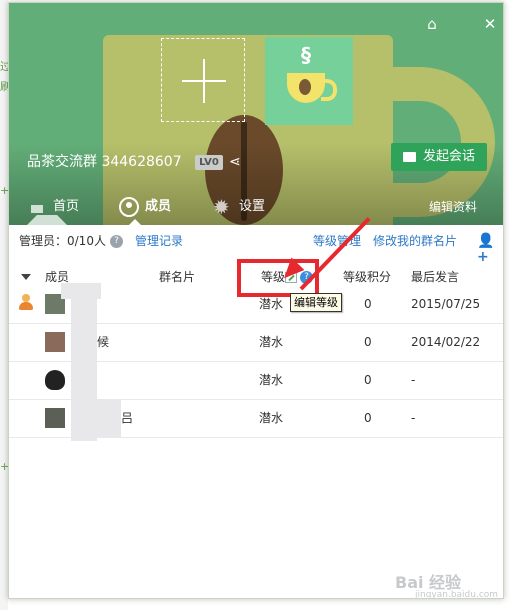 This screenshot has width=510, height=610. Describe the element at coordinates (252, 206) in the screenshot. I see `tab-settings-label: 设置` at that location.